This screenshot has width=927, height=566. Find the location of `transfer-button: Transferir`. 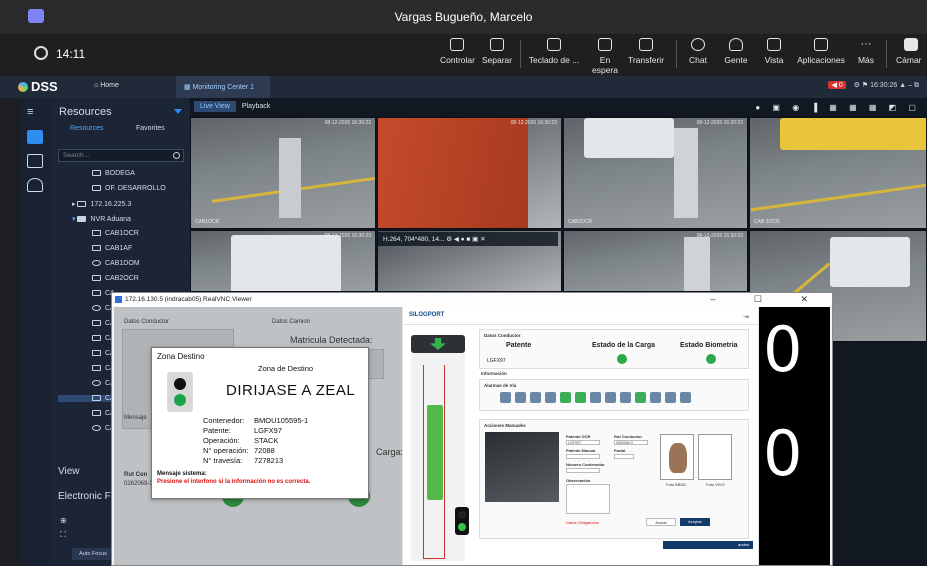

transfer-button: Transferir is located at coordinates (646, 51).